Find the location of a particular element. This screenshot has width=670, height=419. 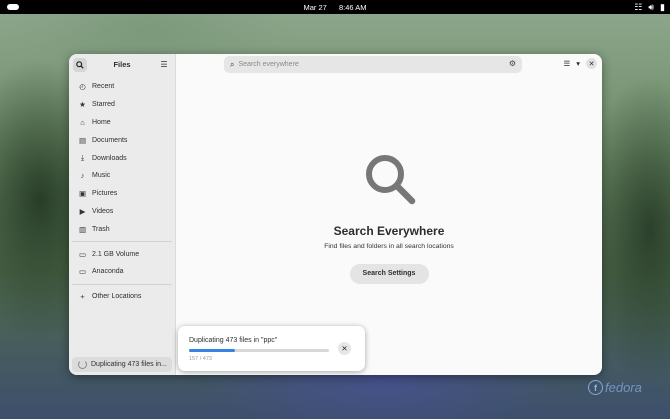

battery-icon: ▮ is located at coordinates (662, 7).